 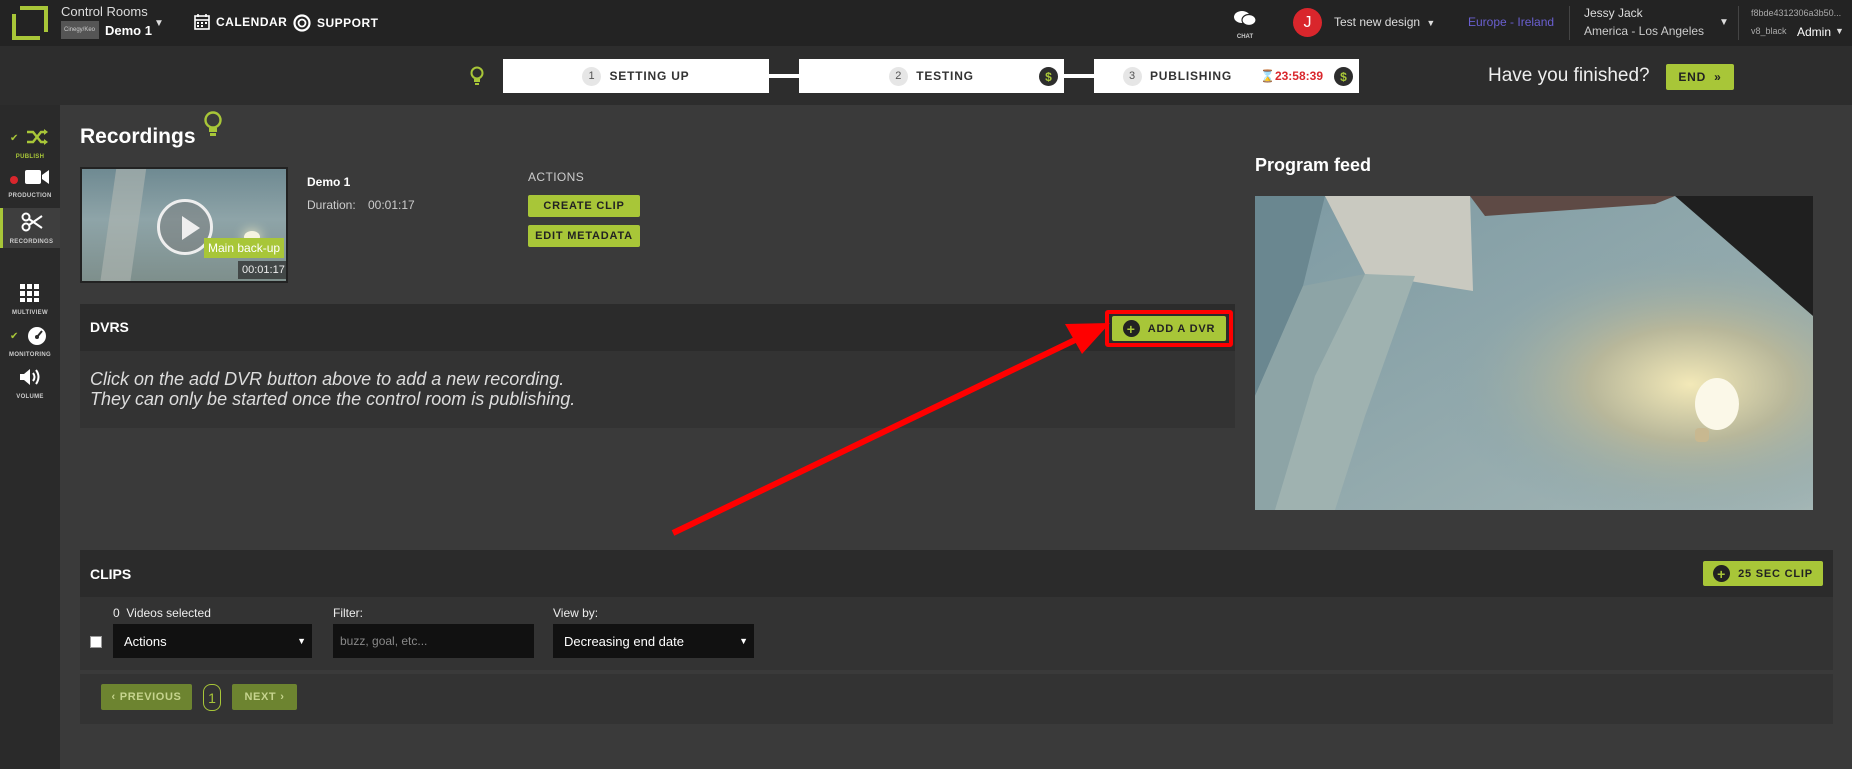 I want to click on videos-selected: 0 Videos selected, so click(x=162, y=613).